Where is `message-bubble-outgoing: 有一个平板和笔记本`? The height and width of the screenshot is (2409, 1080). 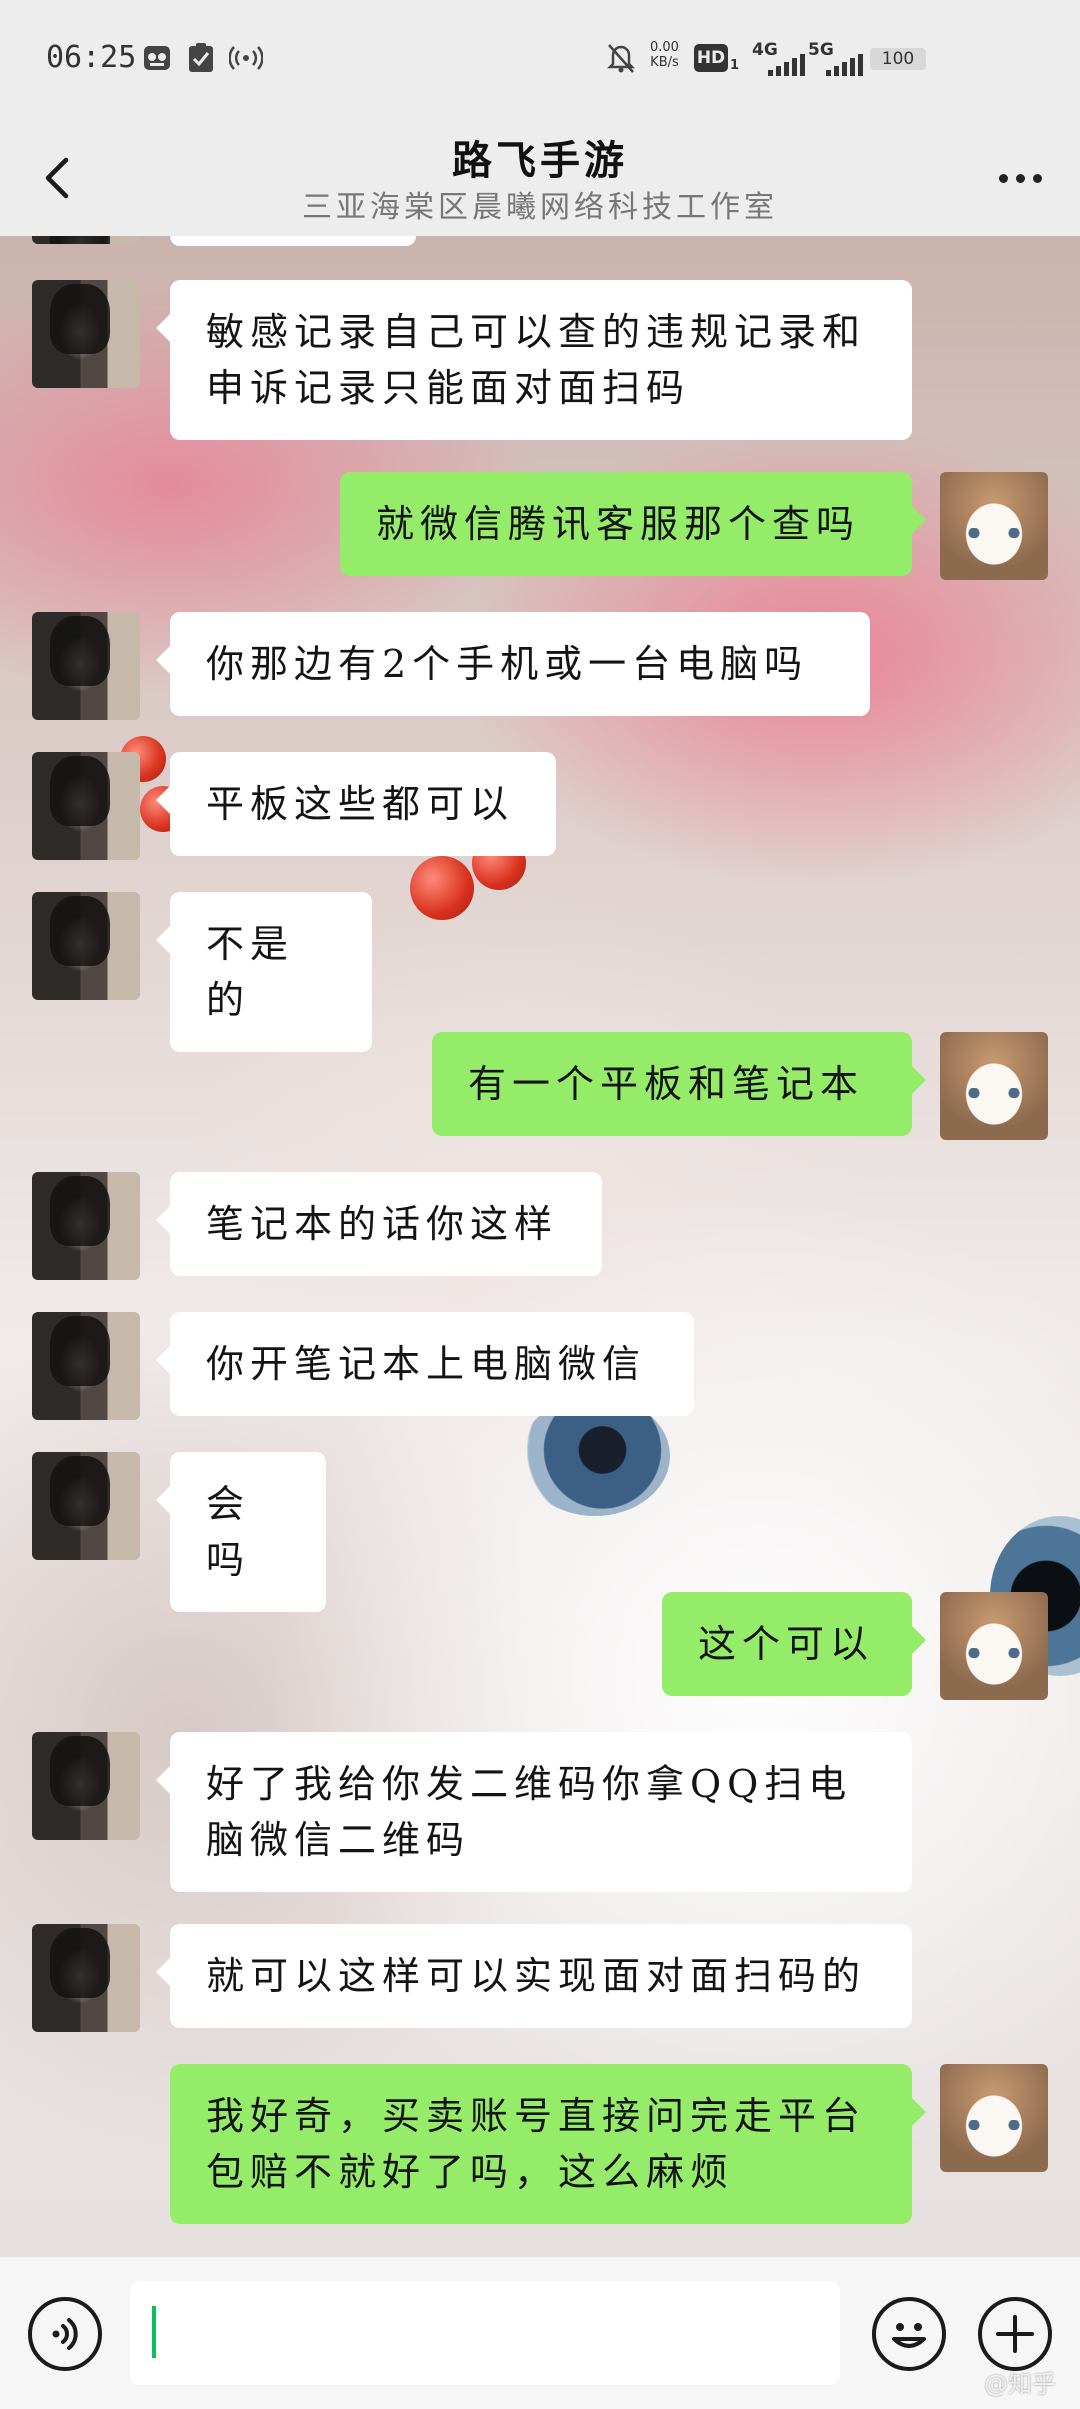
message-bubble-outgoing: 有一个平板和笔记本 is located at coordinates (679, 1084).